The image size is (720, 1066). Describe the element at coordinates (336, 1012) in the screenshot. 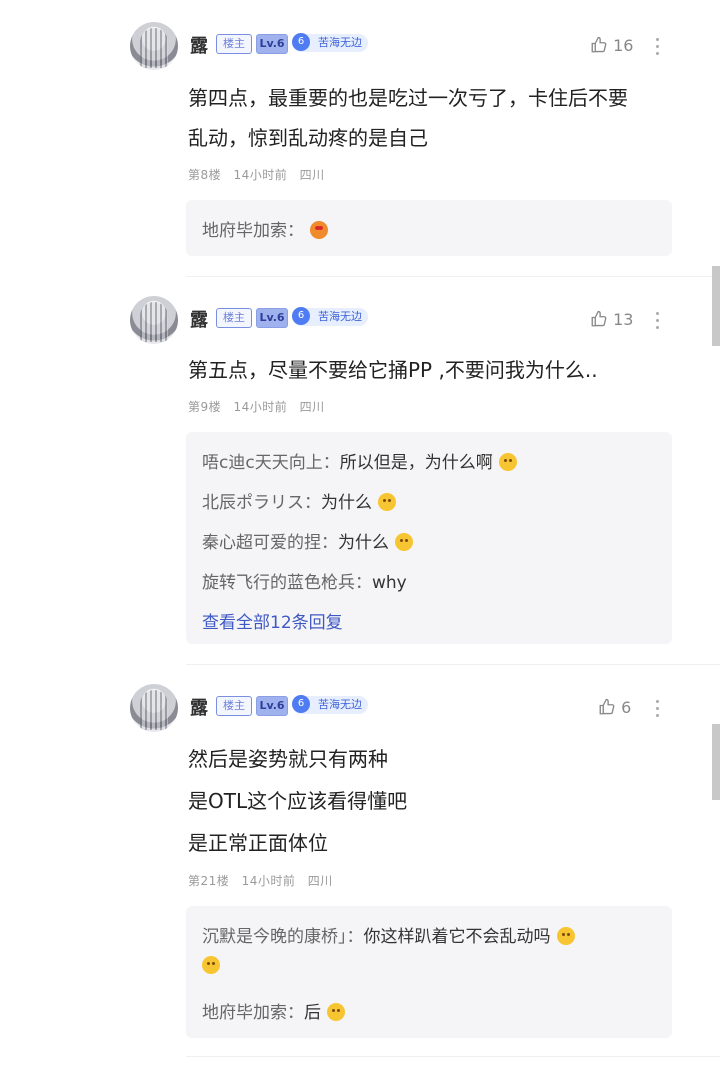

I see `laugh-tears-emoji-icon` at that location.